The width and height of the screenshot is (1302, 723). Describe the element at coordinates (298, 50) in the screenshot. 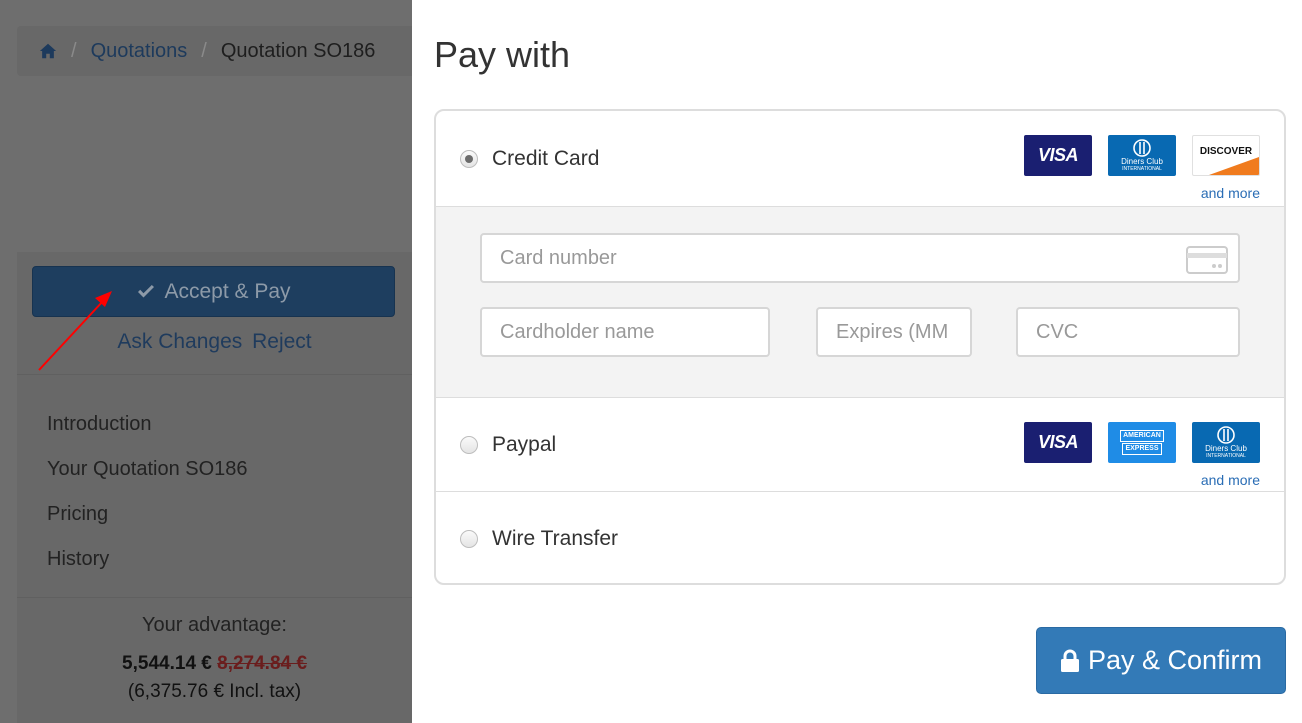

I see `breadcrumb-current: Quotation SO186` at that location.